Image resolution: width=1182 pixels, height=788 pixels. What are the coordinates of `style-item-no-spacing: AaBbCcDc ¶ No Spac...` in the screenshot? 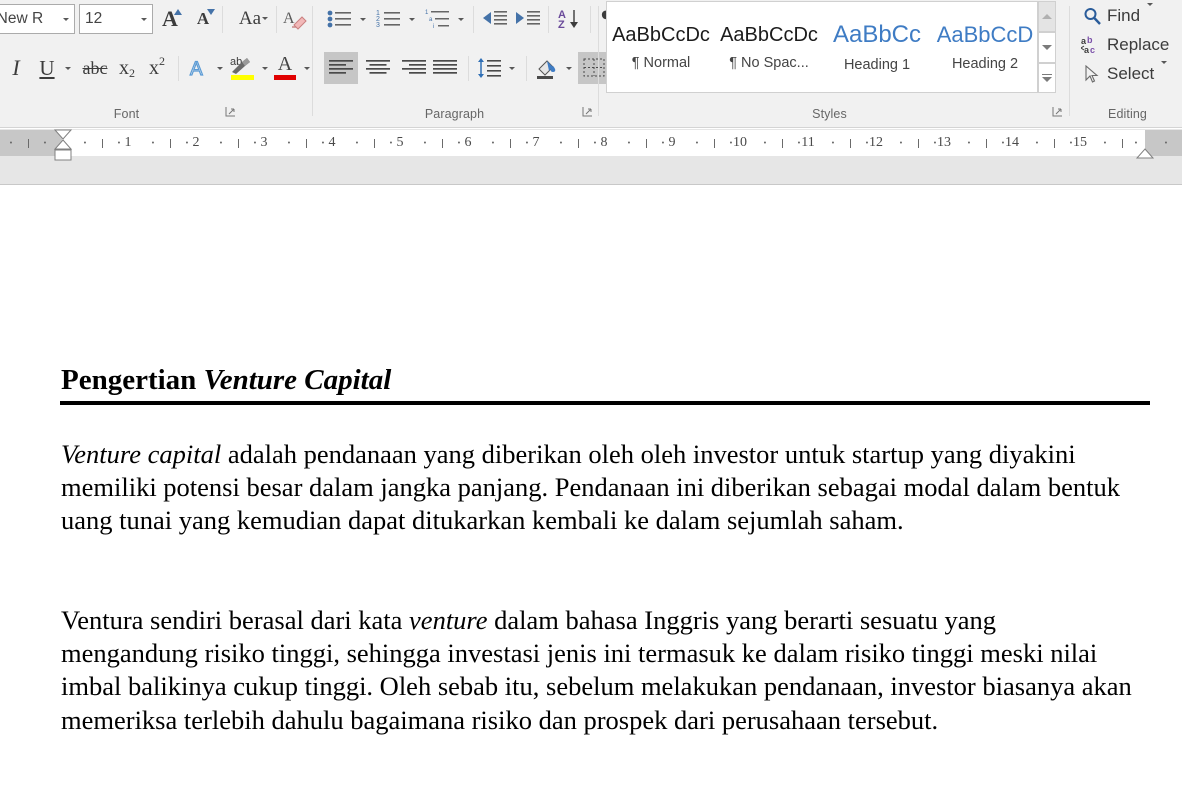 It's located at (769, 47).